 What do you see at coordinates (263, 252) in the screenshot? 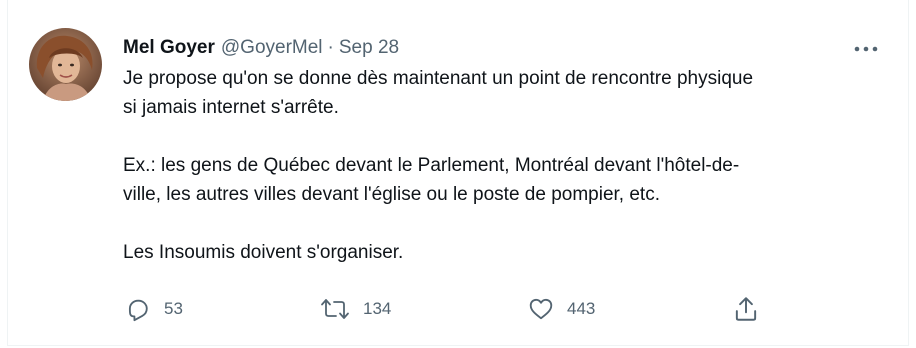
I see `tweet-line: Les Insoumis doivent s'organiser.` at bounding box center [263, 252].